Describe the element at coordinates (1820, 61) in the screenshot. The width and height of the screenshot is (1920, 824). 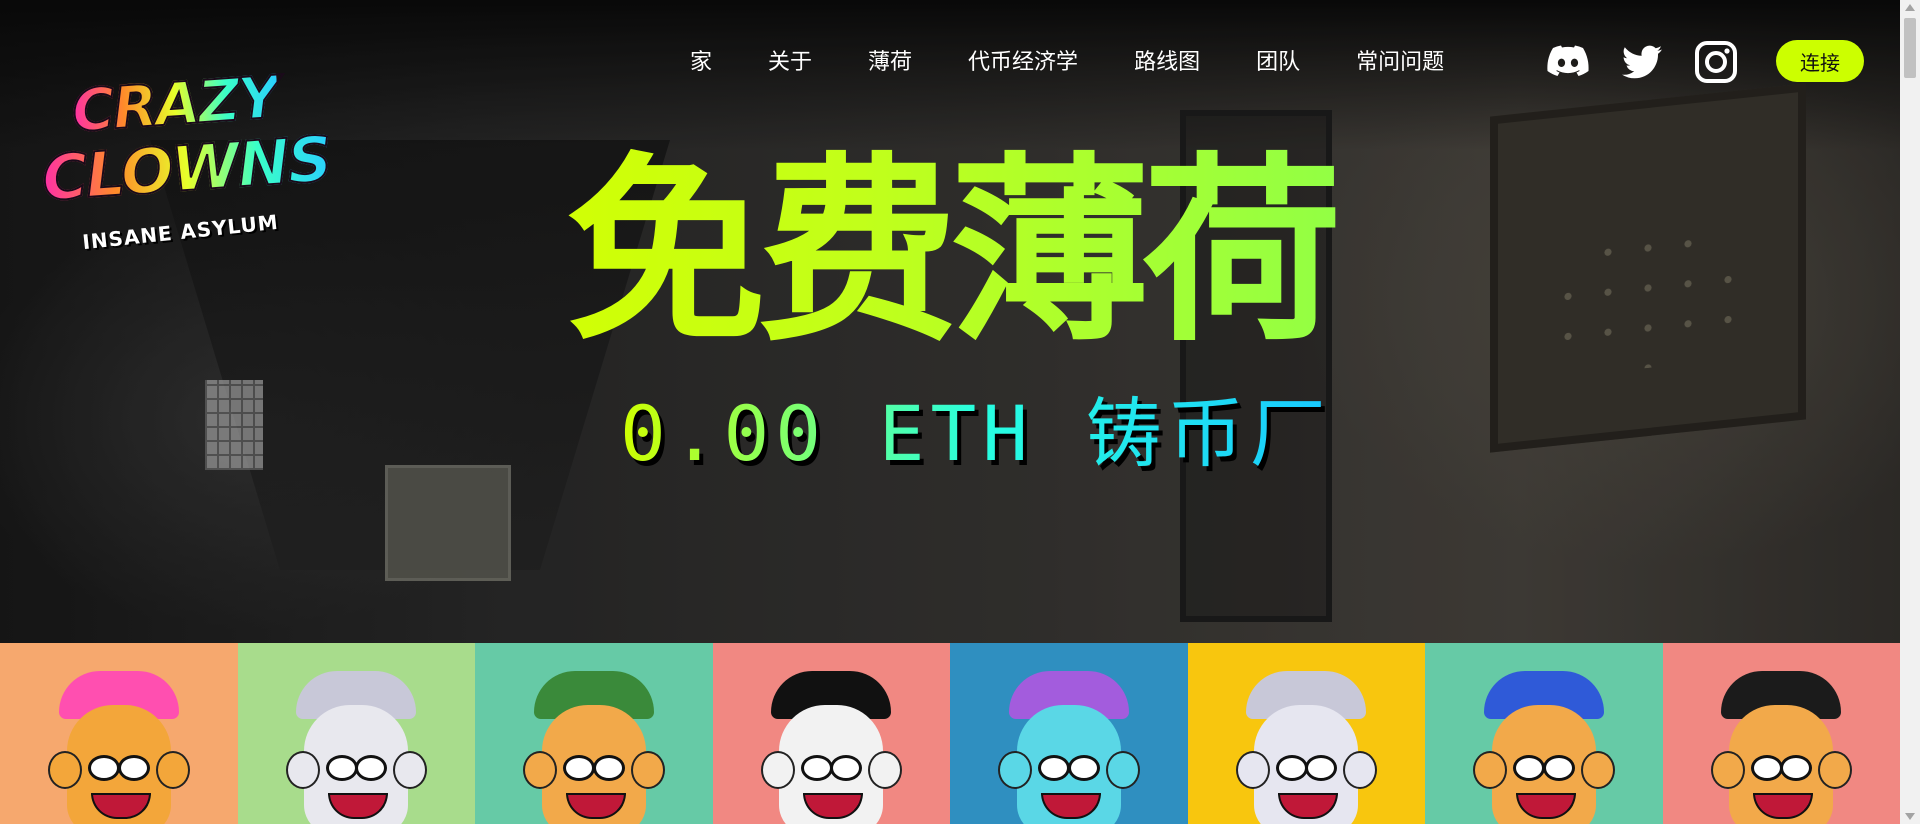
I see `connect-wallet-button: 连接` at that location.